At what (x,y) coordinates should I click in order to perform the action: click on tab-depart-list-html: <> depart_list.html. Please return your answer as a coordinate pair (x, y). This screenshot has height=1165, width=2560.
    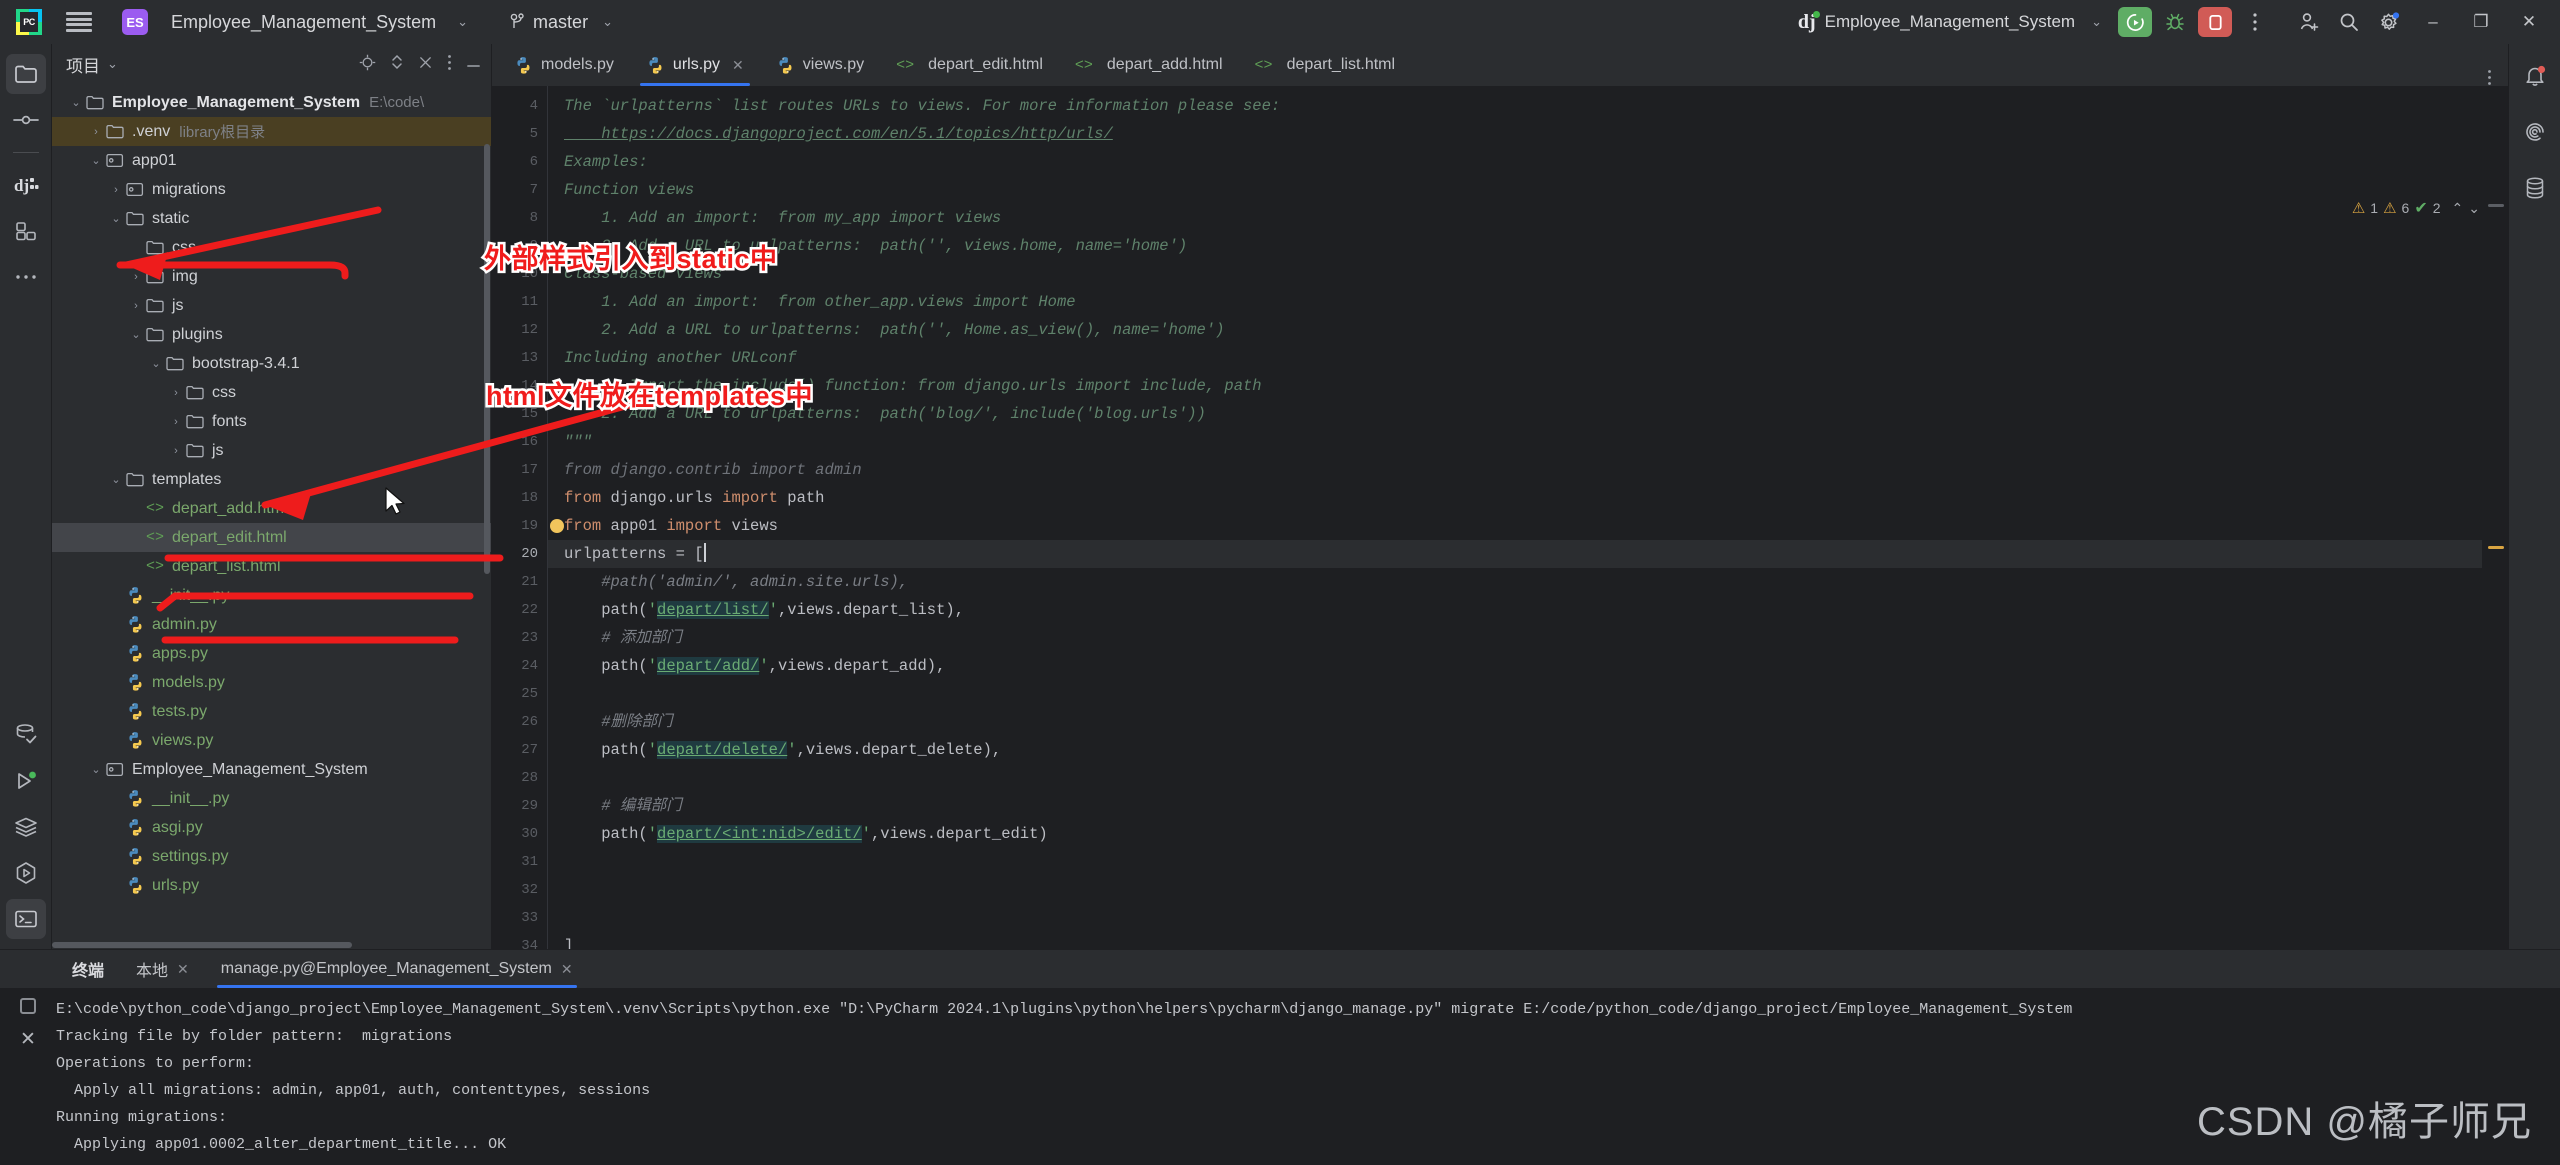
    Looking at the image, I should click on (1325, 65).